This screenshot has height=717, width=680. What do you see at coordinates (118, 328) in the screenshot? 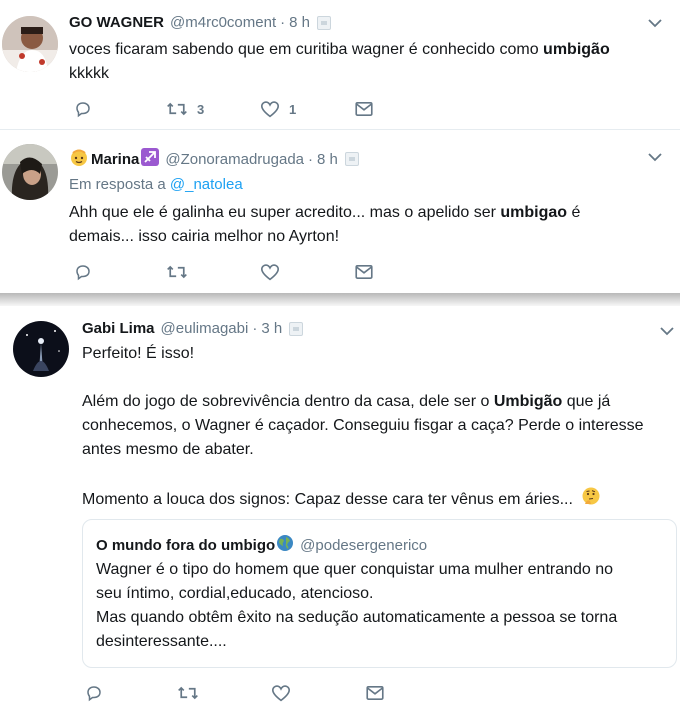
I see `display-name: Gabi Lima` at bounding box center [118, 328].